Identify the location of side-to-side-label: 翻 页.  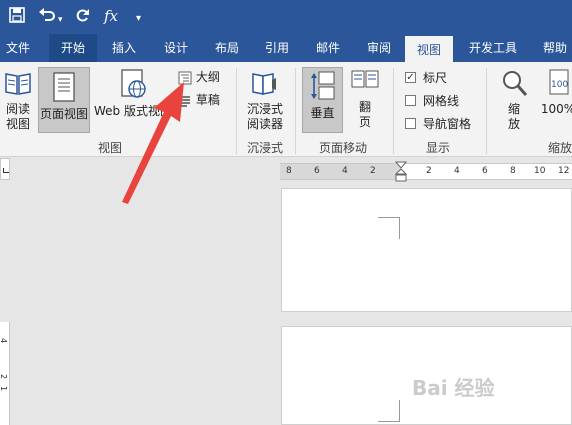
(364, 114).